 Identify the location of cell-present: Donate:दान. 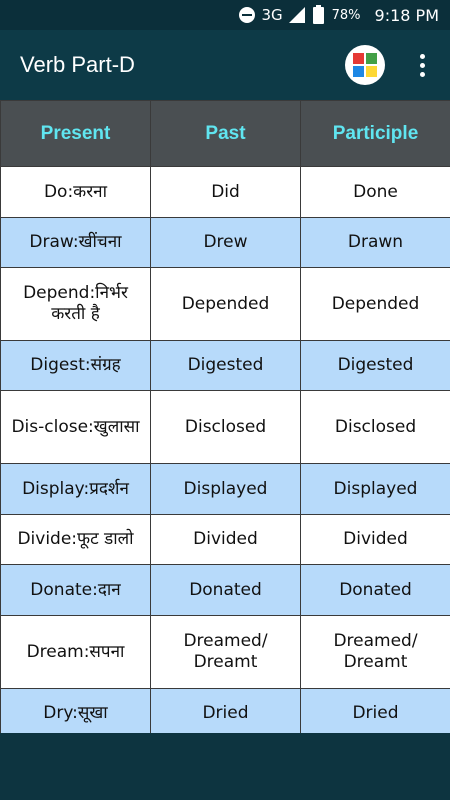
(75, 590).